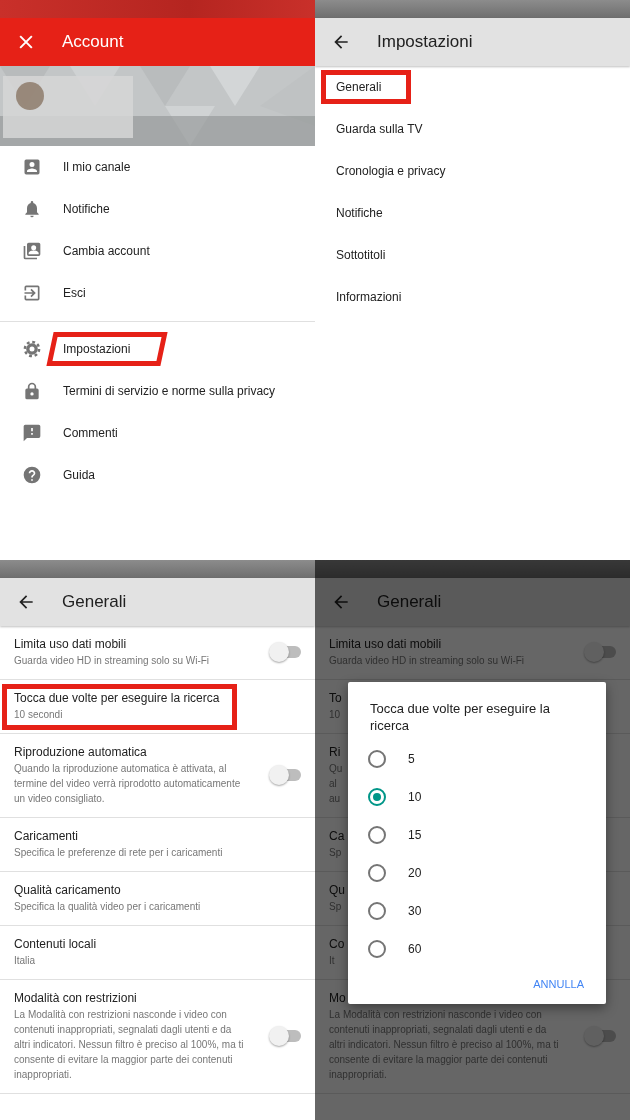 Image resolution: width=630 pixels, height=1120 pixels. I want to click on settings-label: Notifiche, so click(359, 213).